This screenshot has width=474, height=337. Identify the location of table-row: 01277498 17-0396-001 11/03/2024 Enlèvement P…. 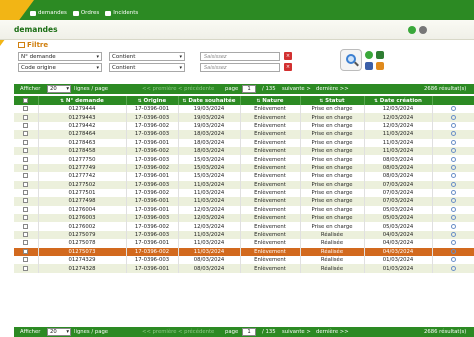
(244, 201).